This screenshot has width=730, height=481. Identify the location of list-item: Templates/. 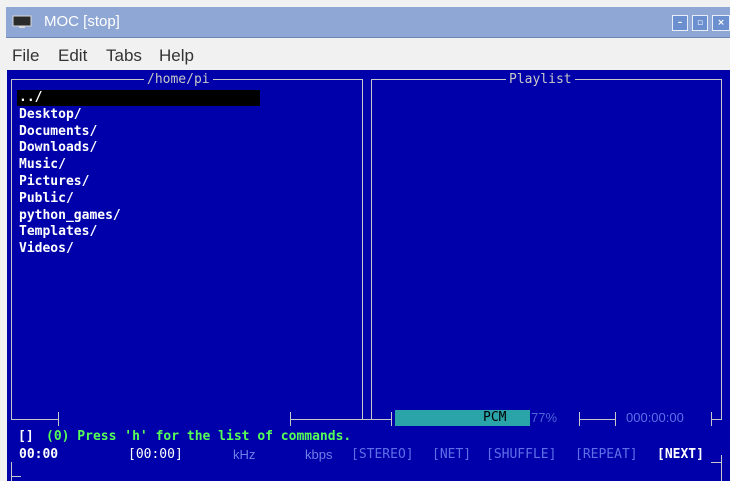
(58, 232).